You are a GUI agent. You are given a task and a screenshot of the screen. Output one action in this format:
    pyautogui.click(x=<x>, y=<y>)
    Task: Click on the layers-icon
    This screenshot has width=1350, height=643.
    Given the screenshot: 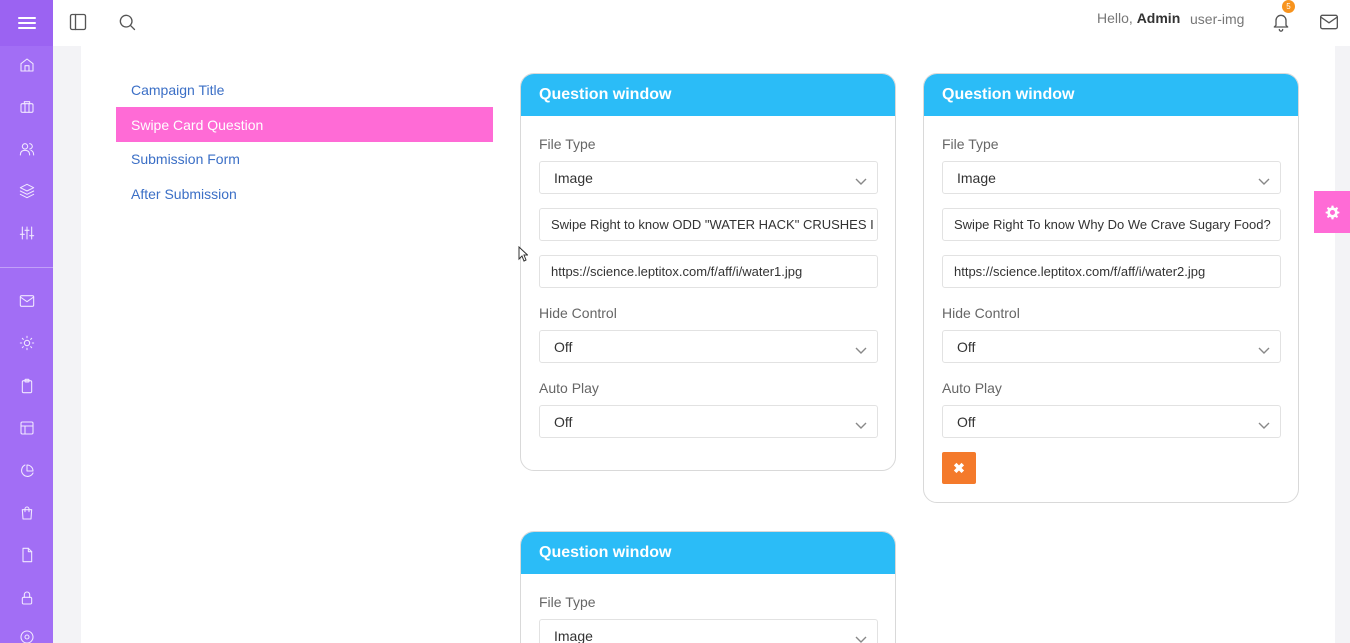 What is the action you would take?
    pyautogui.click(x=26, y=191)
    